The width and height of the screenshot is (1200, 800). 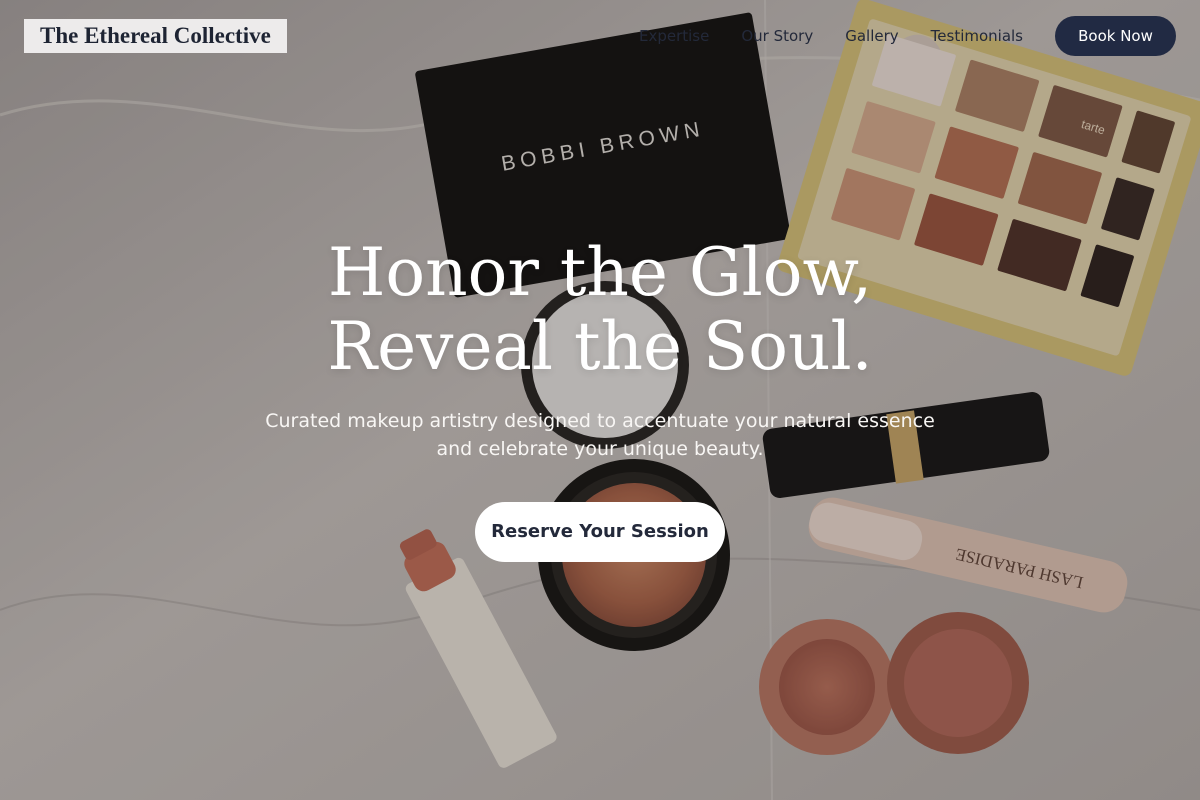 What do you see at coordinates (600, 346) in the screenshot?
I see `hero-headline-line-2: Reveal the Soul.` at bounding box center [600, 346].